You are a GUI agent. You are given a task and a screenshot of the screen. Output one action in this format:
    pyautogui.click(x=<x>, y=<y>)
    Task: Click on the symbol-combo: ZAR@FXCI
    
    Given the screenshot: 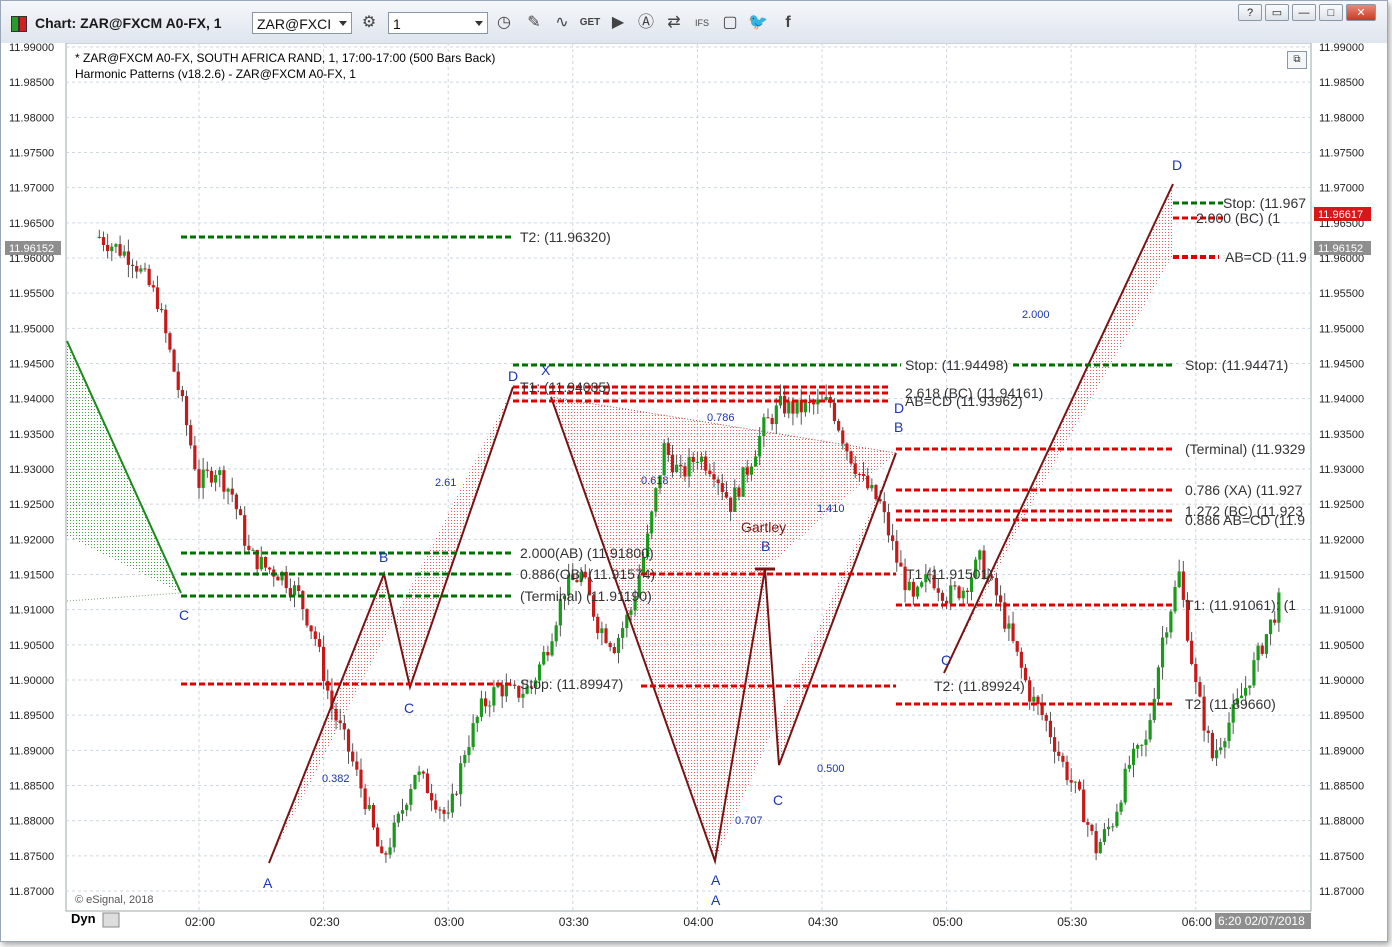 What is the action you would take?
    pyautogui.click(x=302, y=23)
    